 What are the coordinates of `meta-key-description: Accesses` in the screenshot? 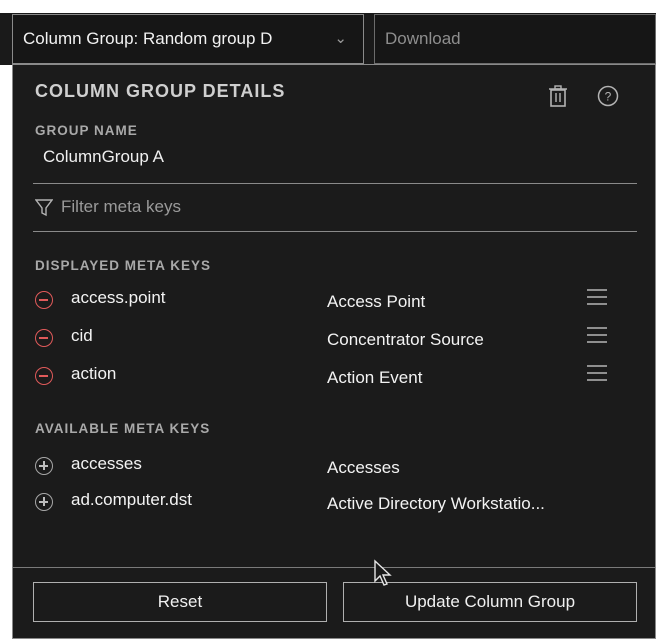 It's located at (363, 467).